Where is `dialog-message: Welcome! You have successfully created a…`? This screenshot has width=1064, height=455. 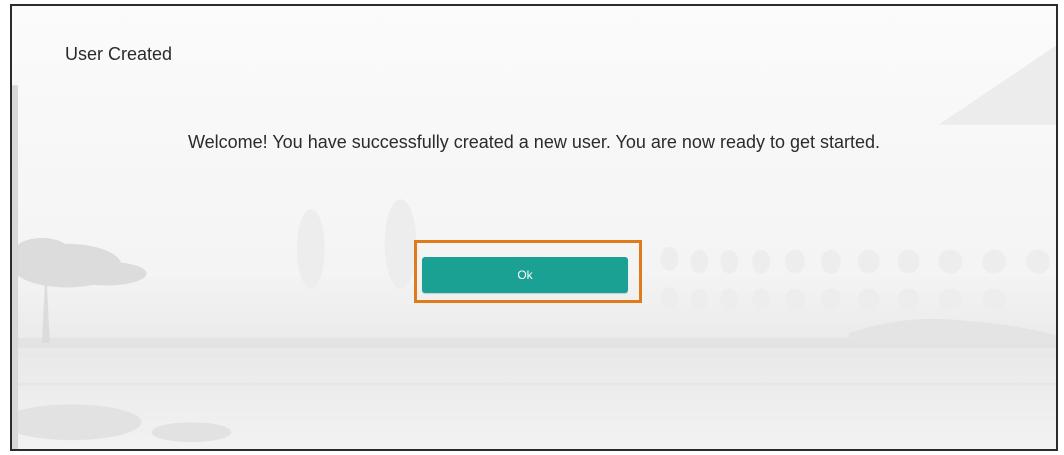
dialog-message: Welcome! You have successfully created a… is located at coordinates (534, 142).